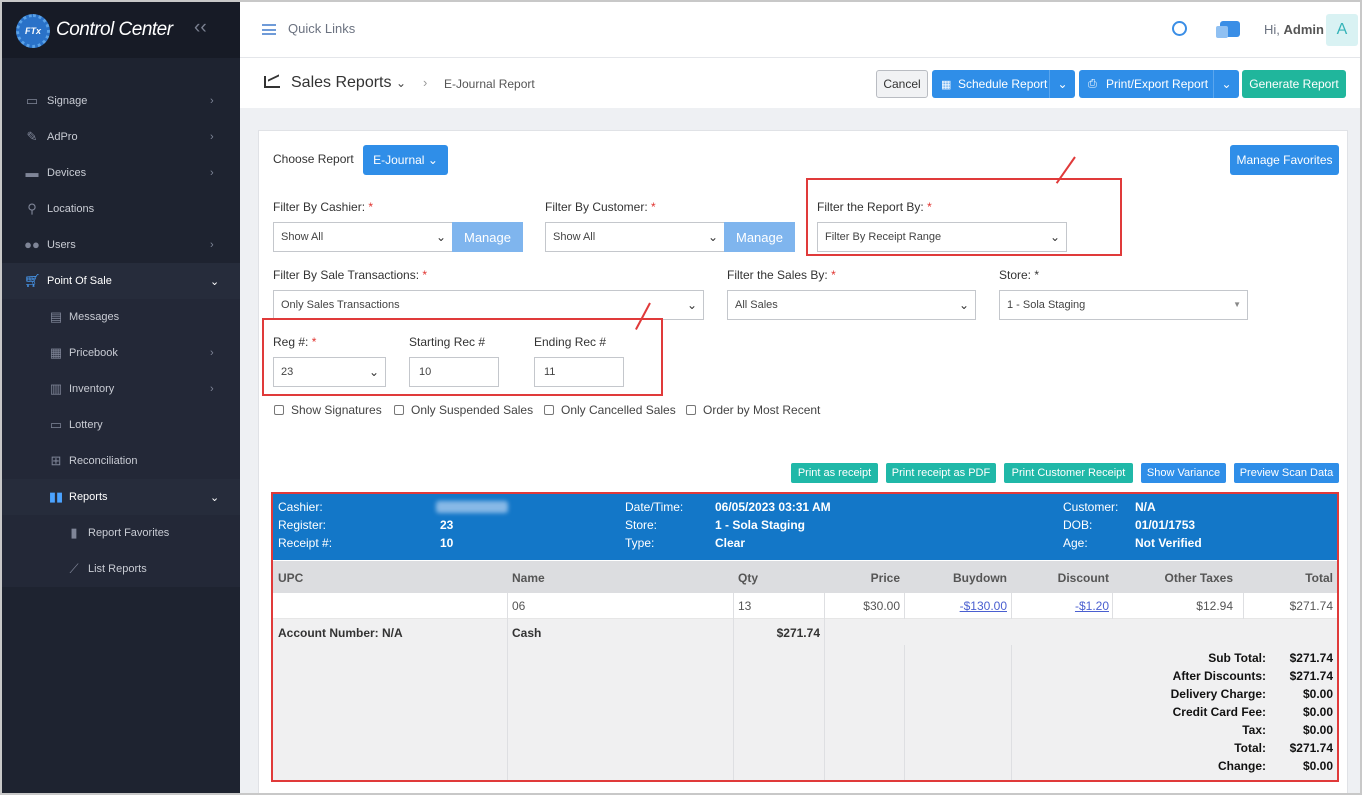 This screenshot has width=1362, height=795. I want to click on sidebar-item-list-reports: ⟋ List Reports, so click(121, 569).